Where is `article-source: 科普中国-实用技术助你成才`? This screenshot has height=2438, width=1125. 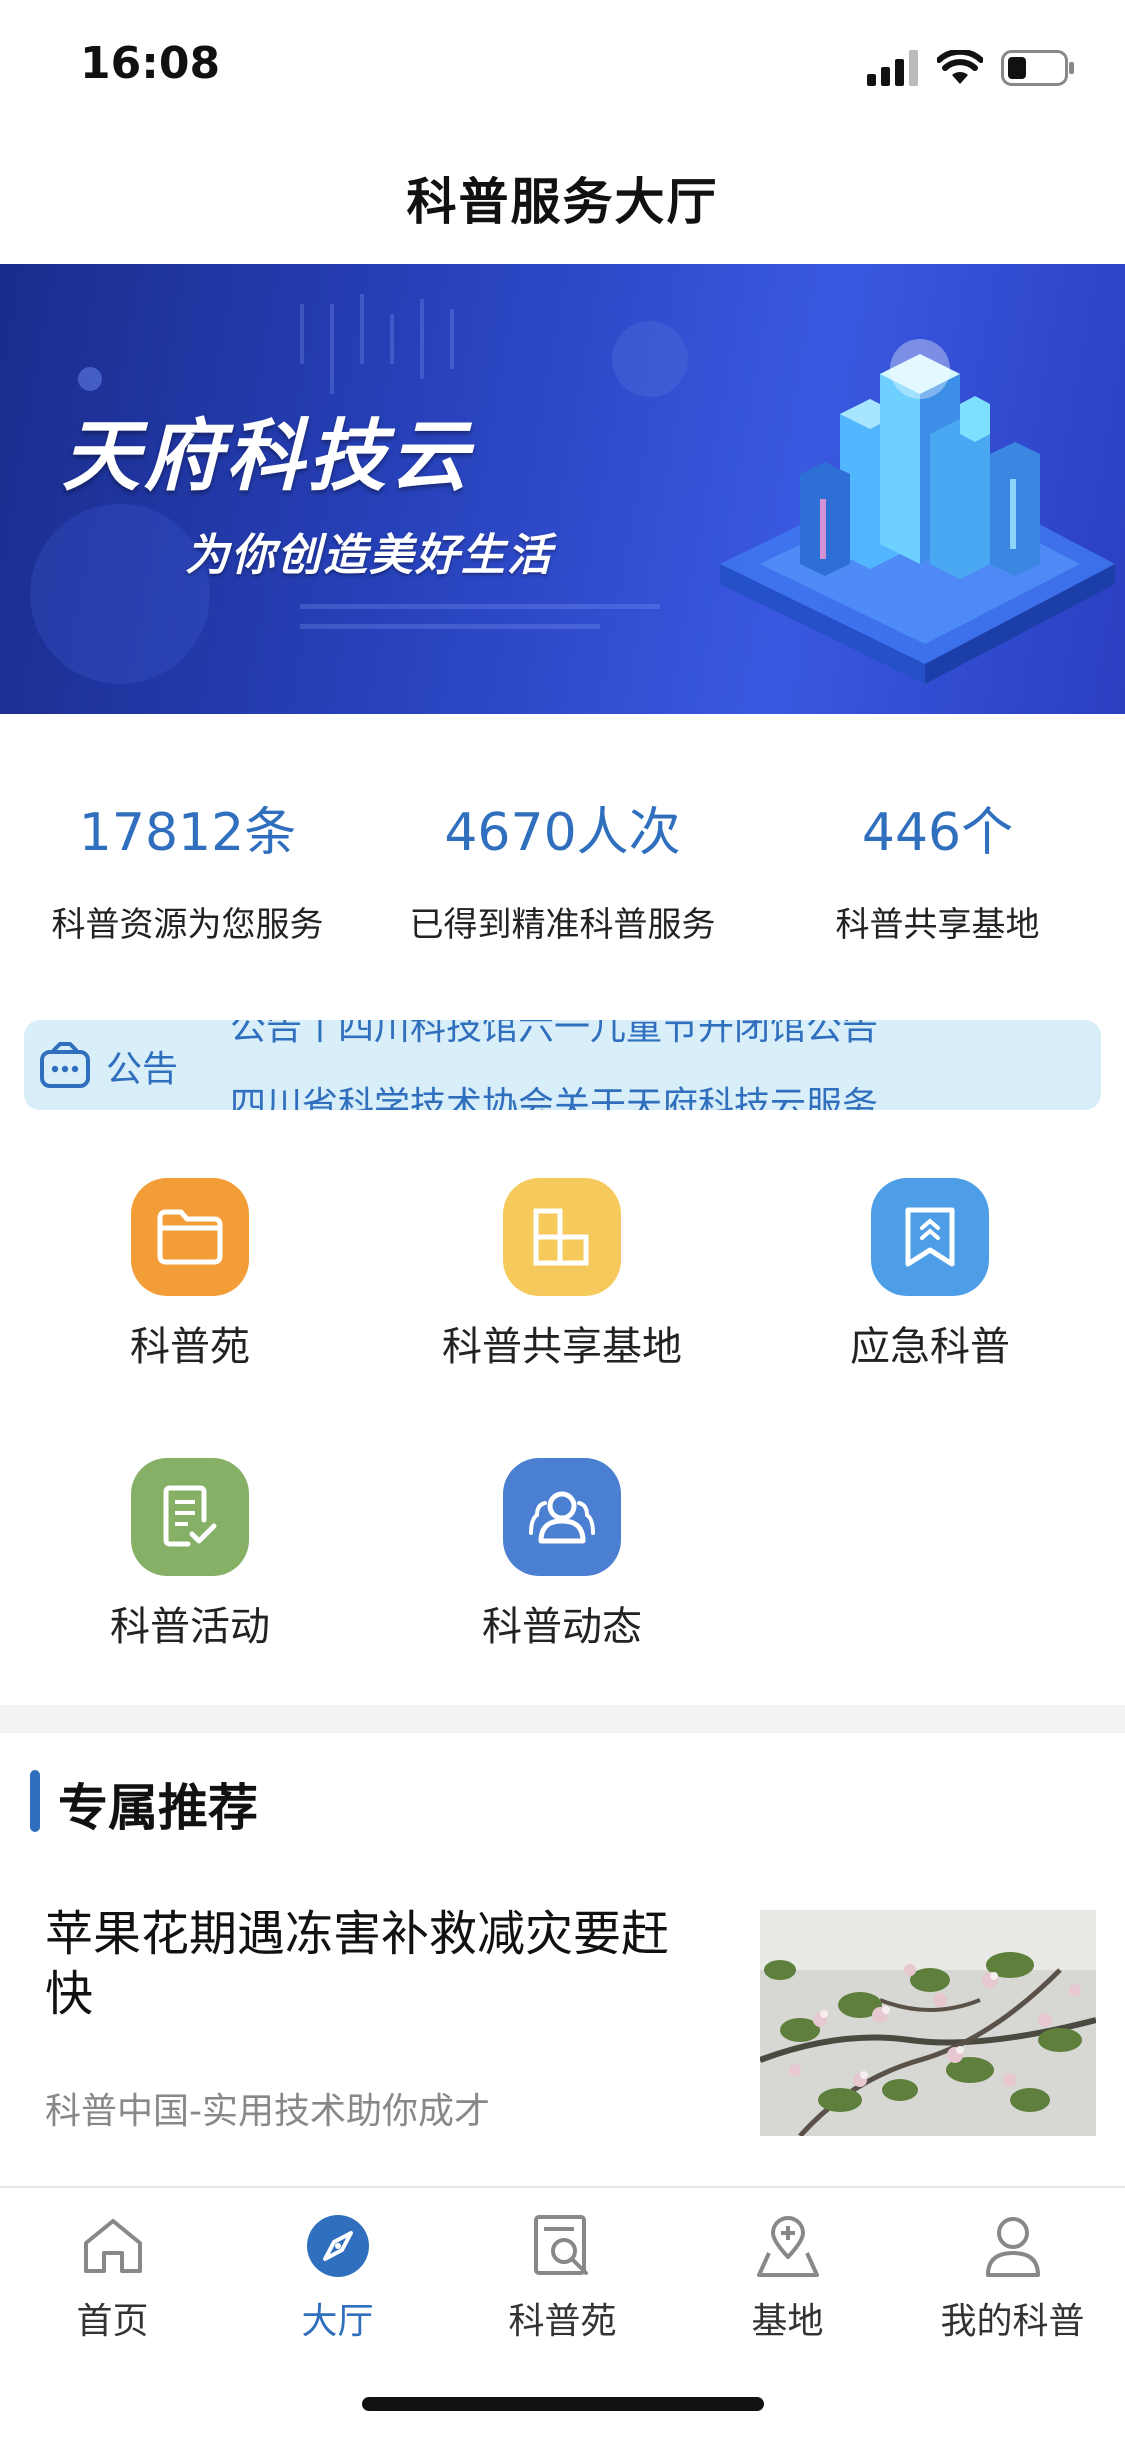
article-source: 科普中国-实用技术助你成才 is located at coordinates (267, 2111).